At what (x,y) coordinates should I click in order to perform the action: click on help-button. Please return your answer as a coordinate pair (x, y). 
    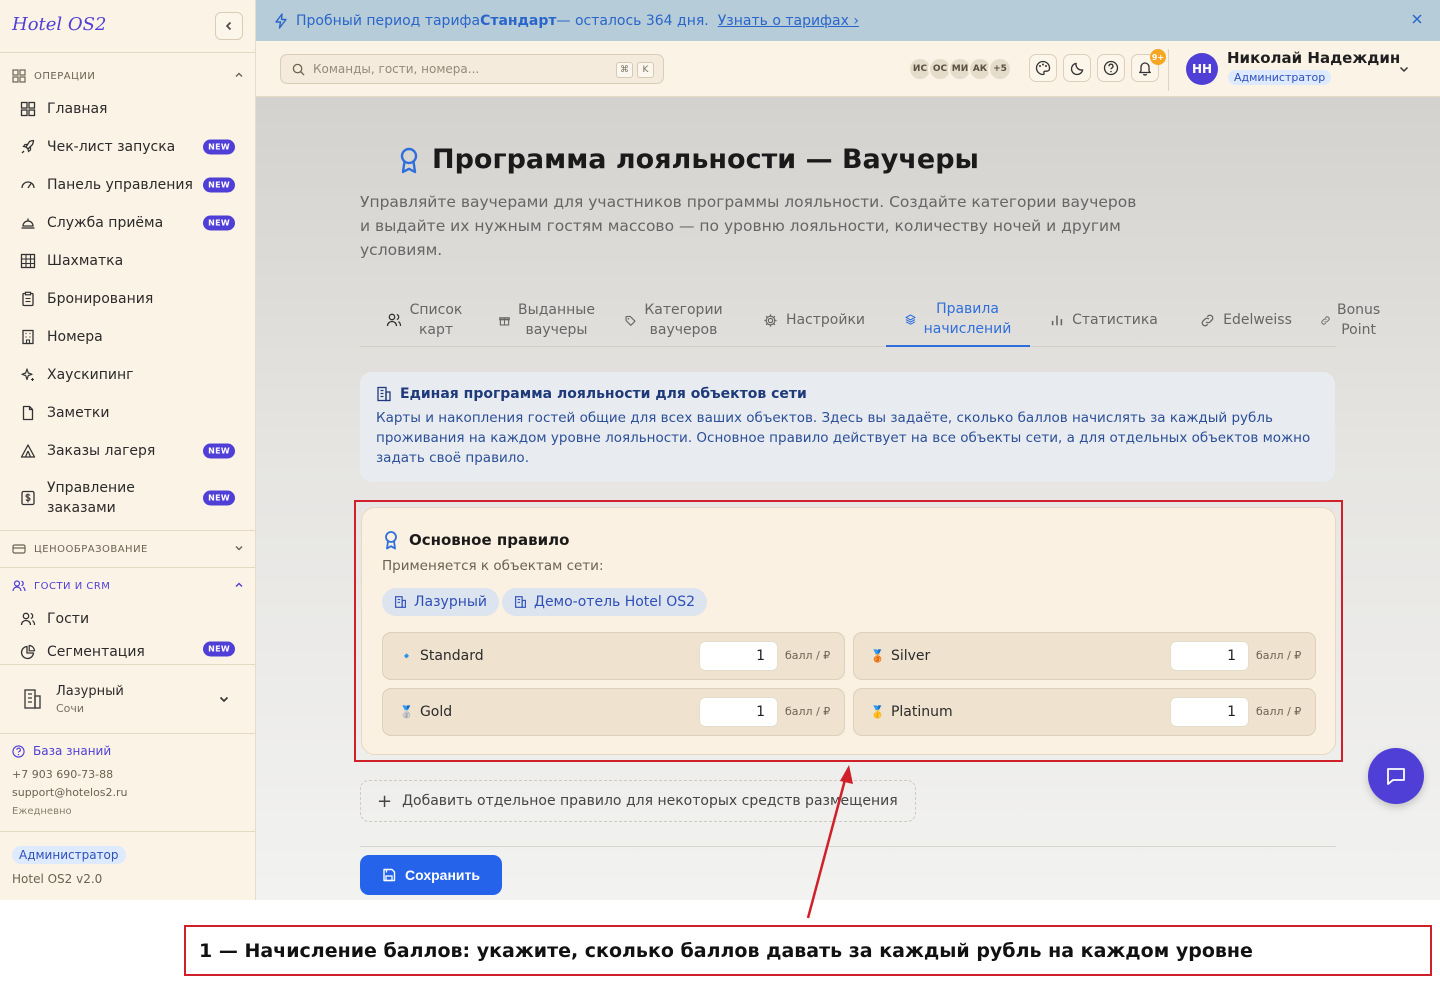
    Looking at the image, I should click on (1111, 68).